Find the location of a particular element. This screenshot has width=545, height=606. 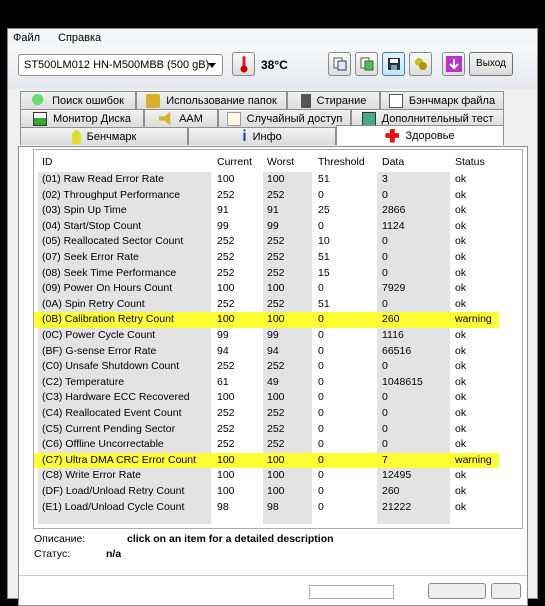

save-icon is located at coordinates (393, 64).